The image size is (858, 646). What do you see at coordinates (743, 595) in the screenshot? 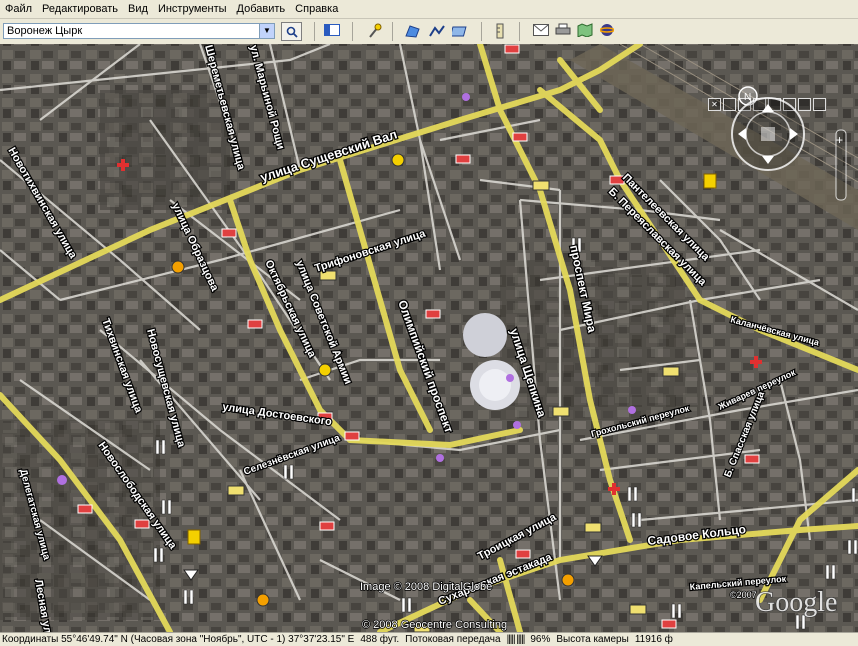
I see `copyright-year: ©2007` at bounding box center [743, 595].